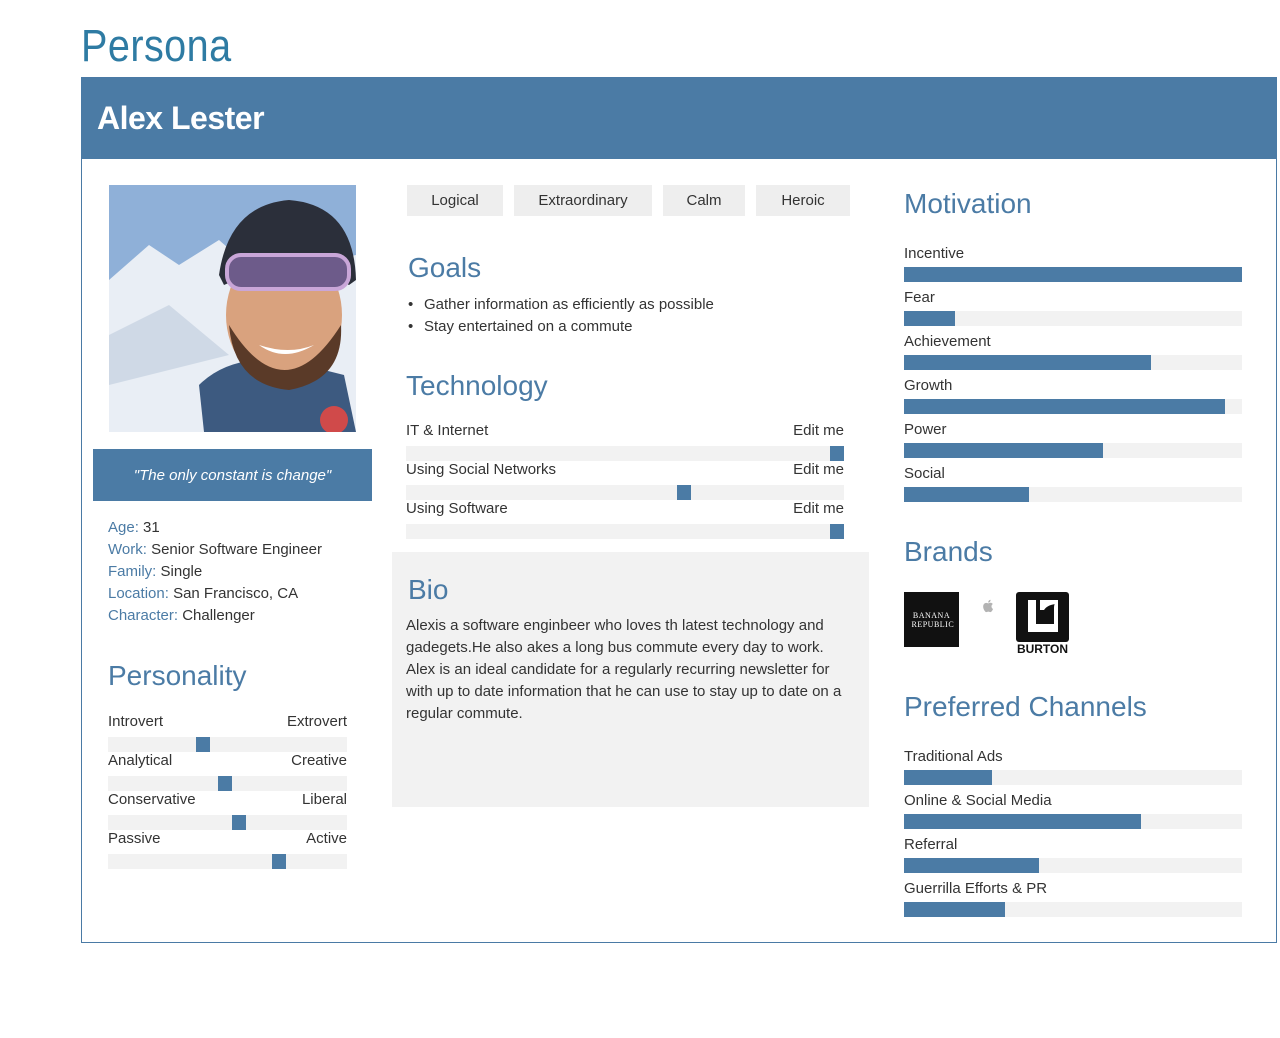 The width and height of the screenshot is (1280, 1038). What do you see at coordinates (947, 341) in the screenshot?
I see `bar-label: Achievement` at bounding box center [947, 341].